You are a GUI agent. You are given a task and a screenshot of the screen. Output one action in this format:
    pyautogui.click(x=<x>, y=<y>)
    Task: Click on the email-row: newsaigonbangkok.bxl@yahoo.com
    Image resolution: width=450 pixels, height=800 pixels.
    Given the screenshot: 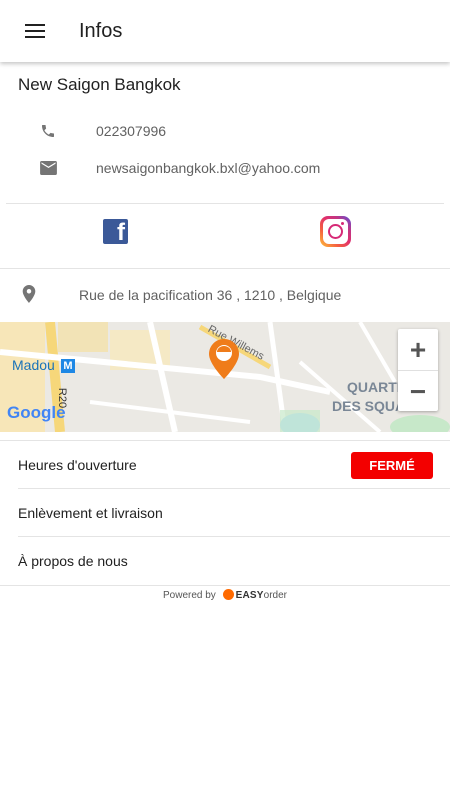 What is the action you would take?
    pyautogui.click(x=225, y=168)
    